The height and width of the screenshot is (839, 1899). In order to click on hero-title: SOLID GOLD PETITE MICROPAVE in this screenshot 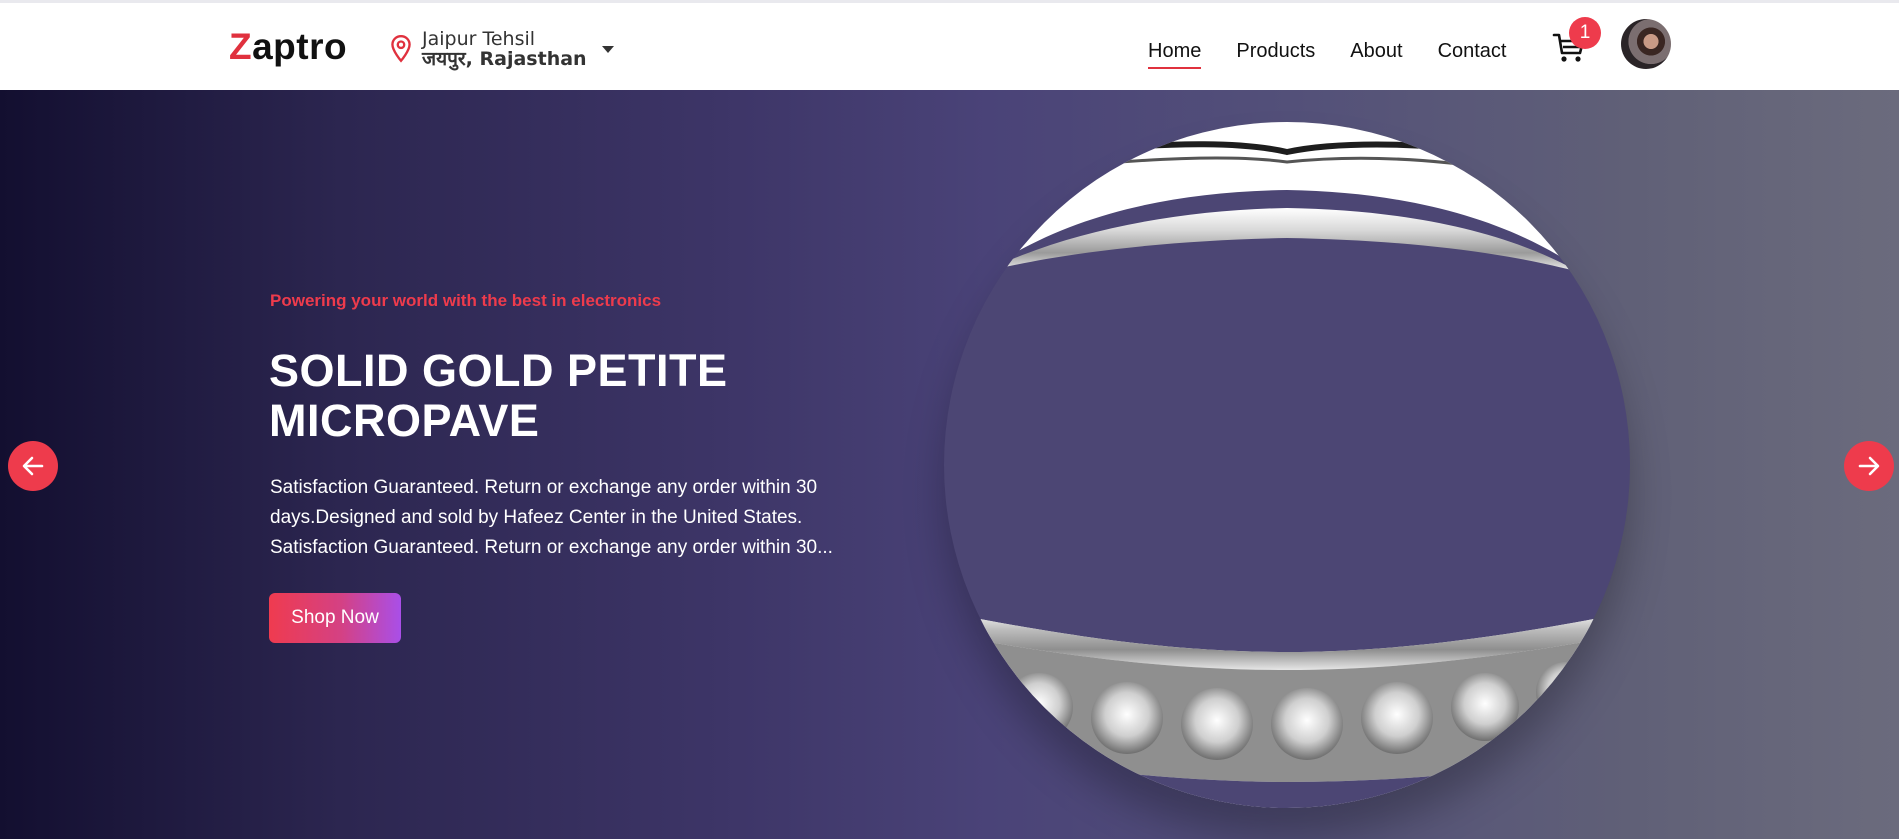, I will do `click(498, 395)`.